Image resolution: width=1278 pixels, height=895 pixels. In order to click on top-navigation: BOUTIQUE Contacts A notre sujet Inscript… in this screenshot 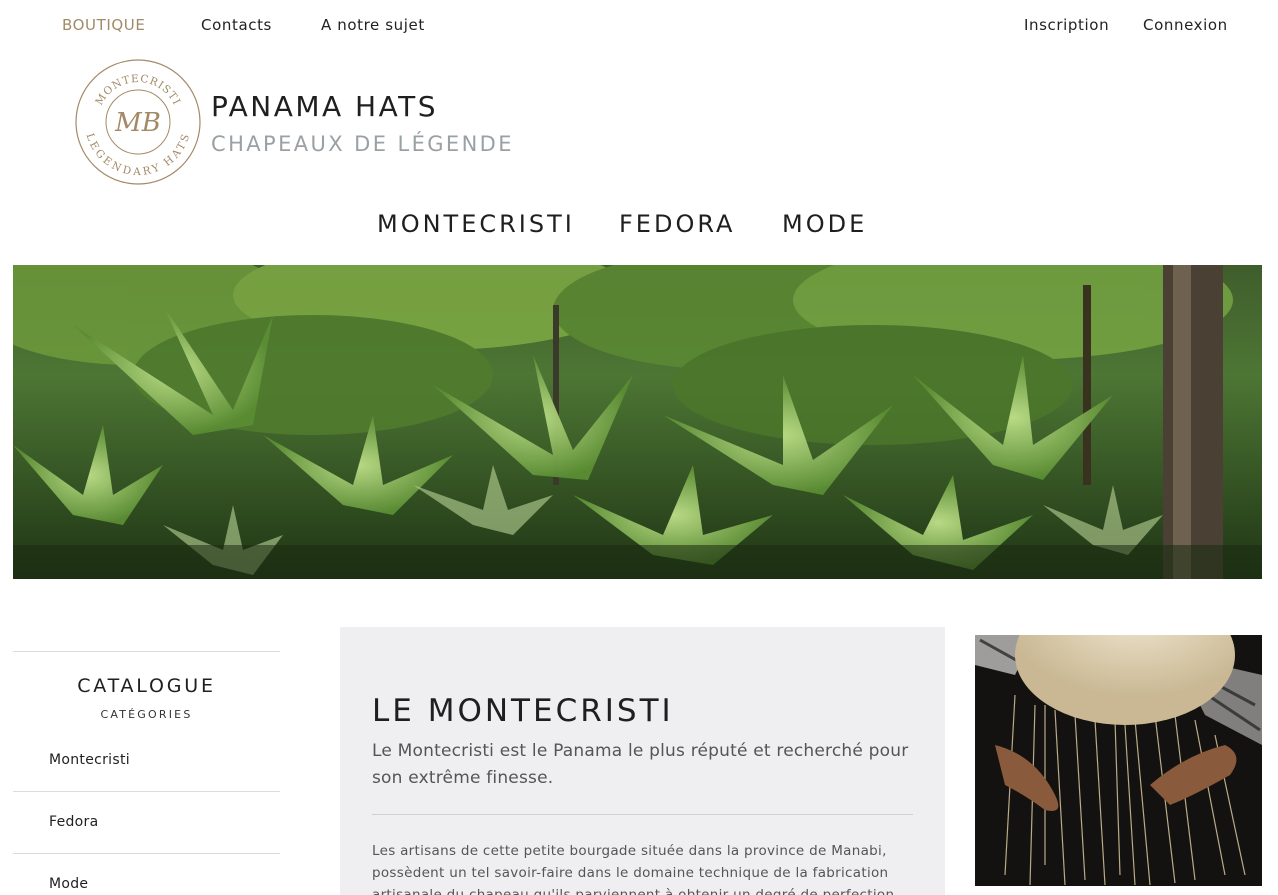, I will do `click(639, 26)`.